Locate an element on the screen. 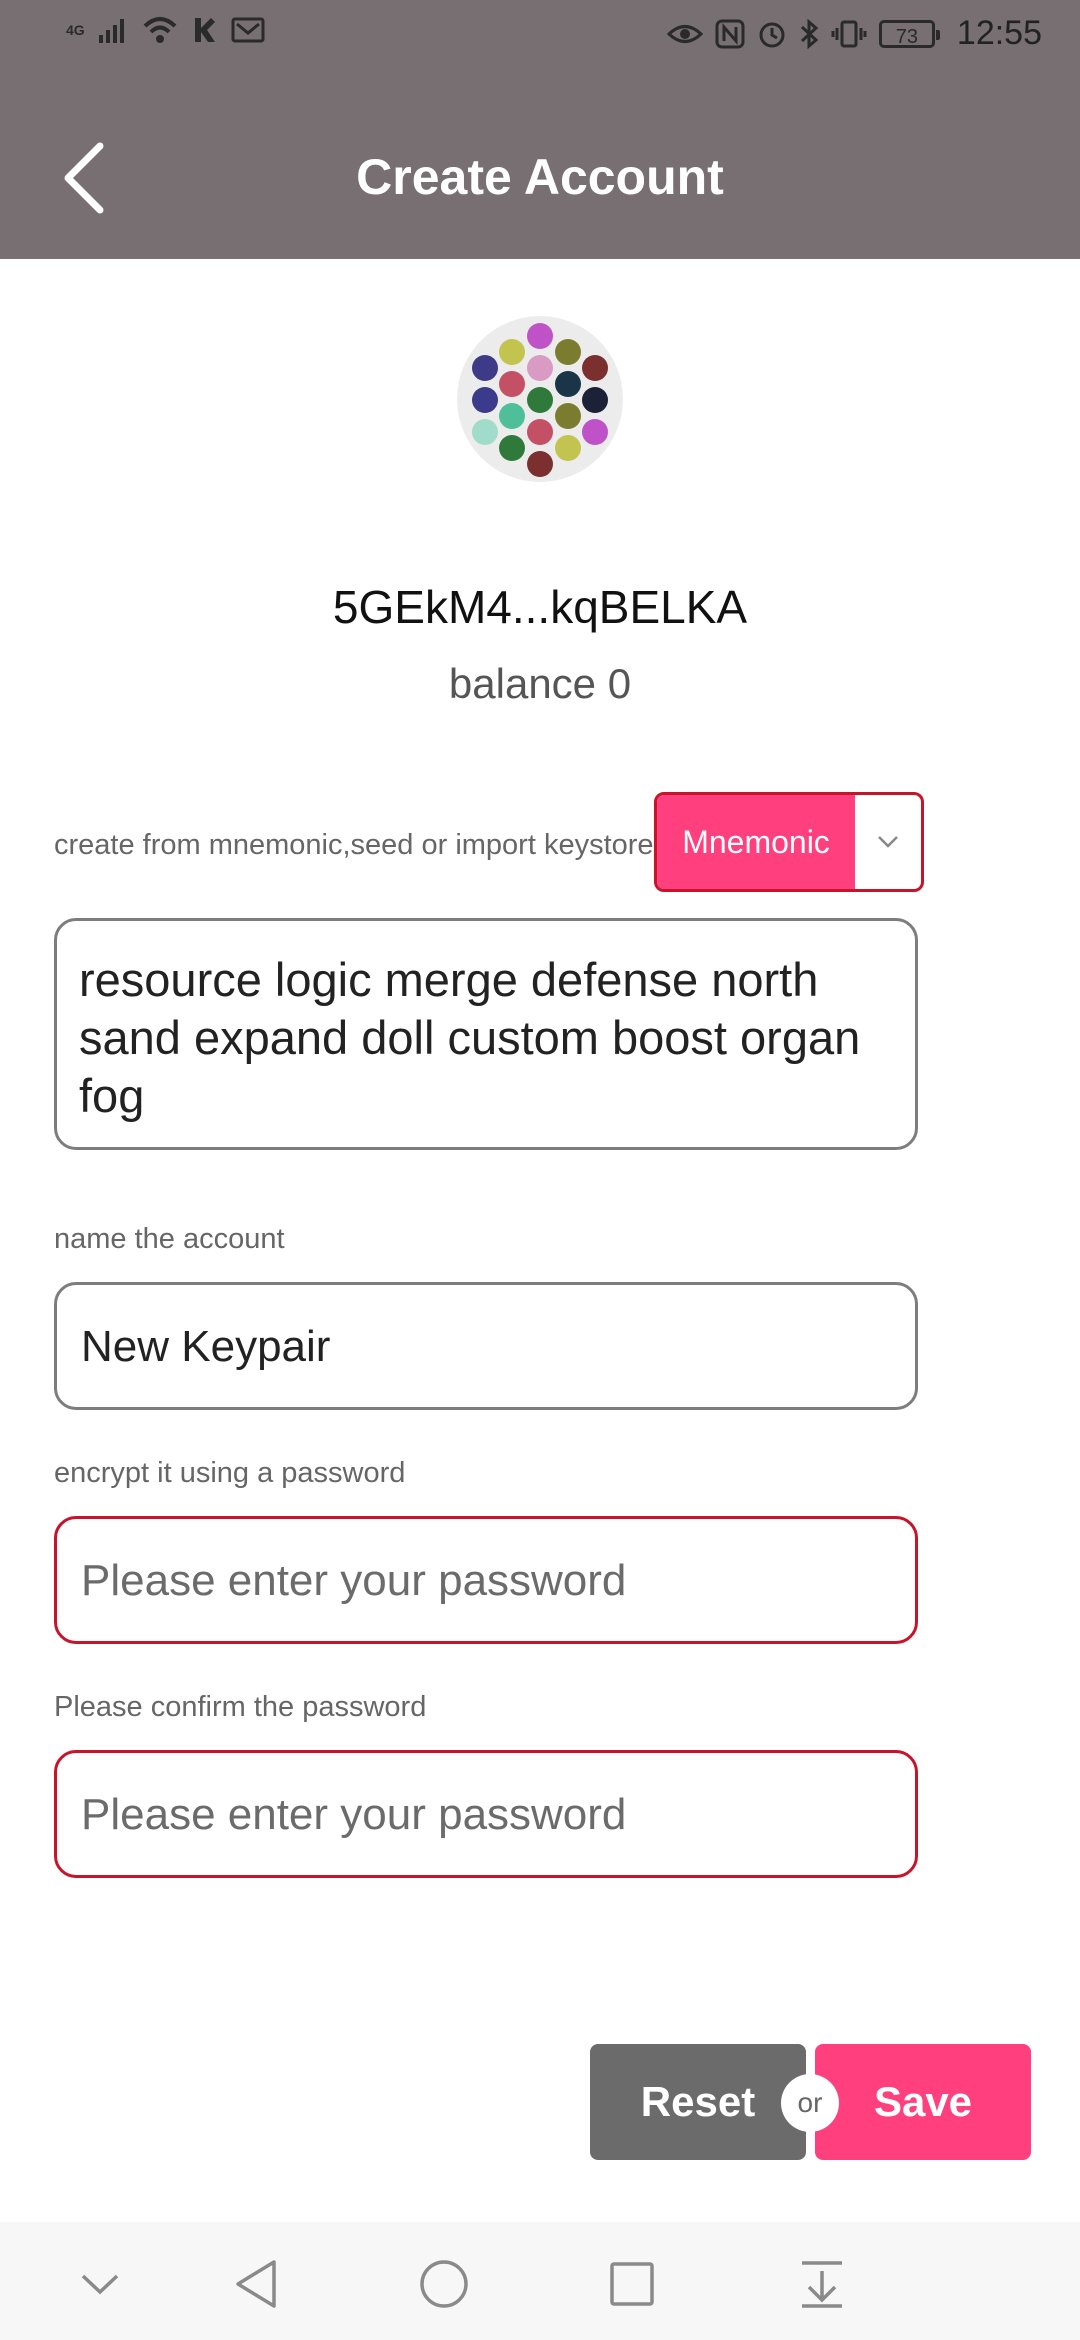  confirm-password-input is located at coordinates (488, 1815).